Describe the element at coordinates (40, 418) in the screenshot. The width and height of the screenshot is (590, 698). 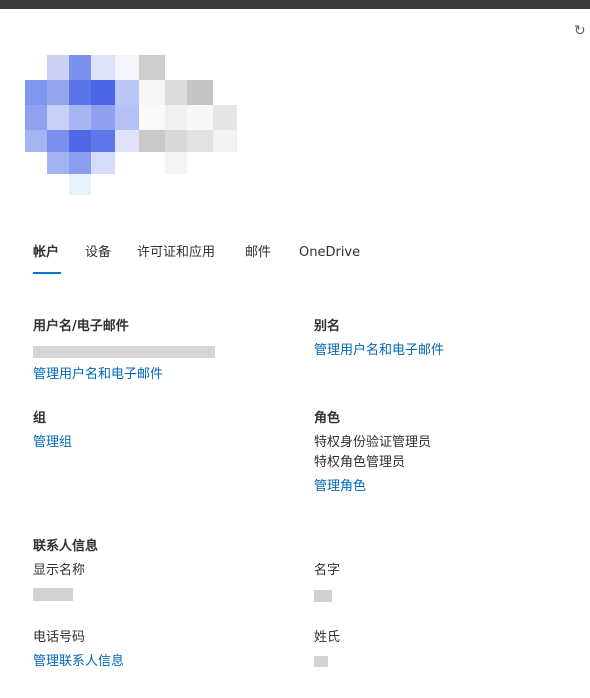
I see `groups-heading: 组` at that location.